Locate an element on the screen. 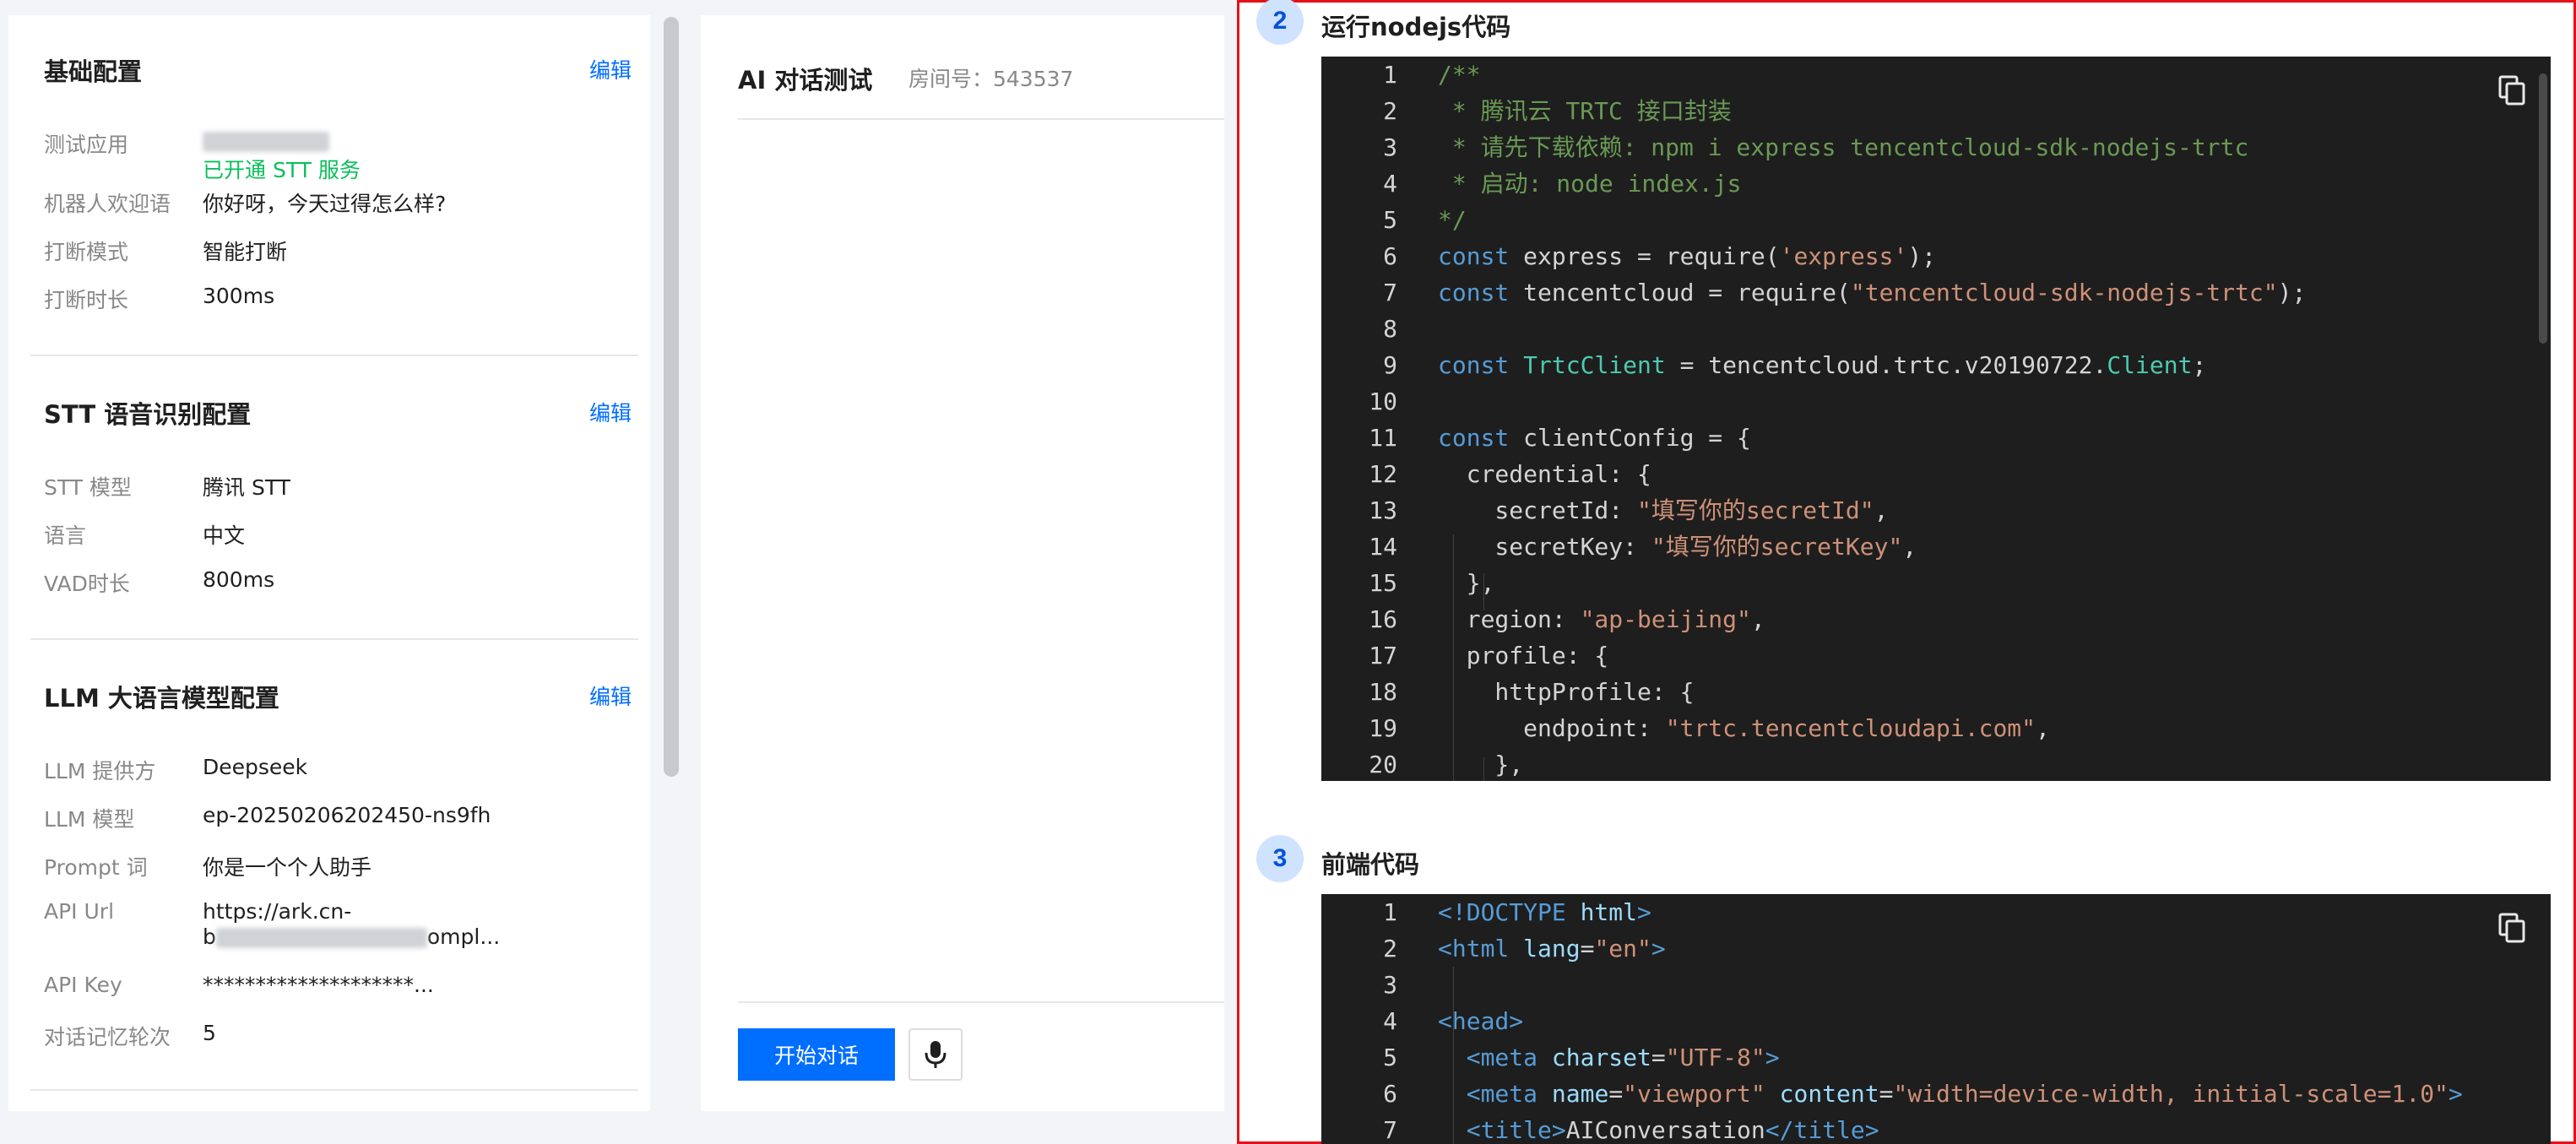 Image resolution: width=2576 pixels, height=1144 pixels. stt-service-status: 已开通 STT 服务 is located at coordinates (282, 170).